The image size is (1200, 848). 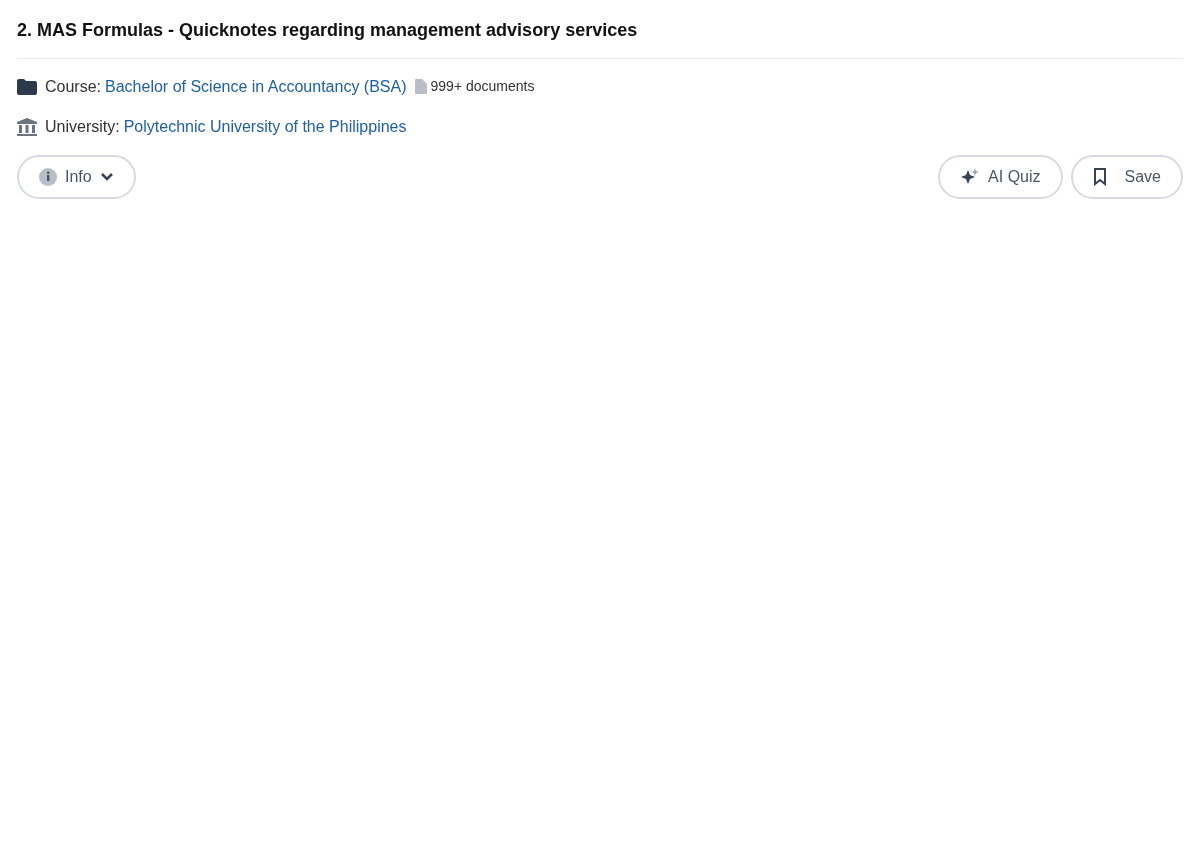 I want to click on document-count: 999+ documents, so click(x=482, y=87).